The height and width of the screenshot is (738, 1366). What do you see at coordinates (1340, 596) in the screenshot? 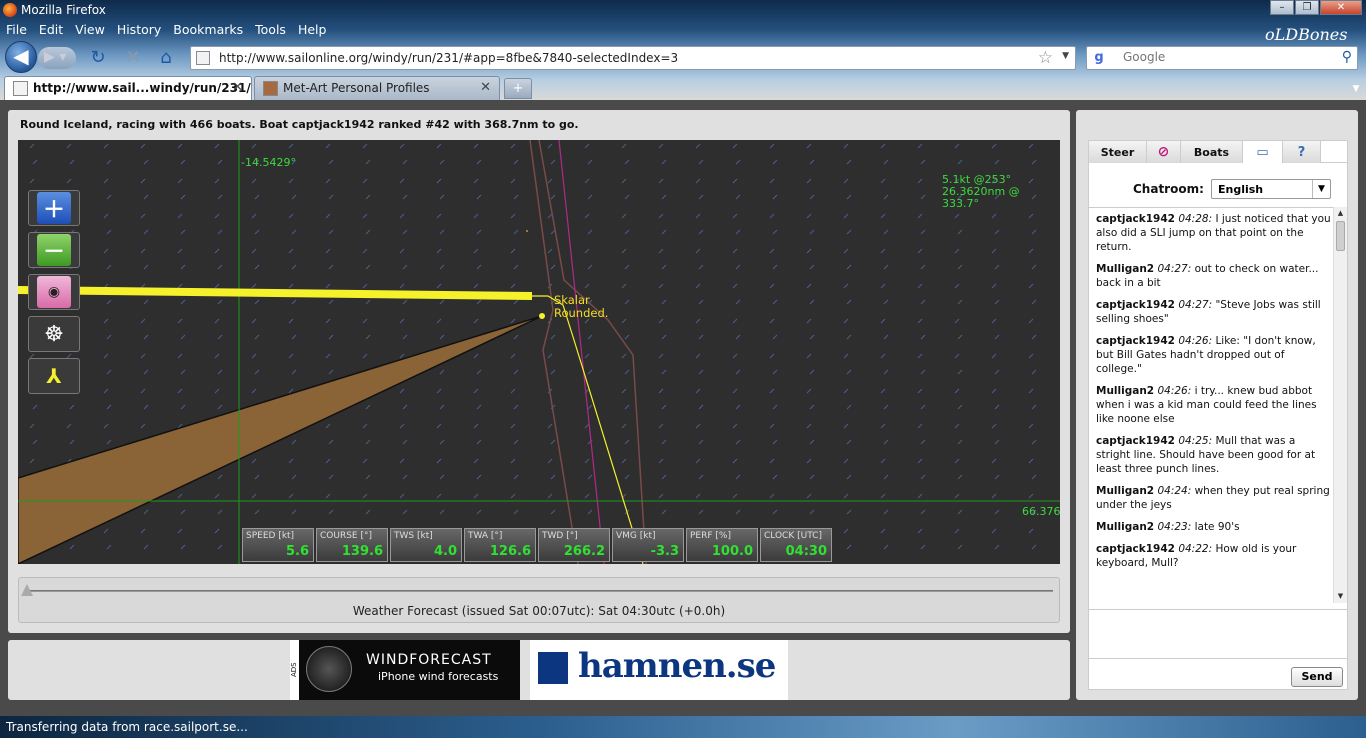
I see `scroll-down-icon: ▼` at bounding box center [1340, 596].